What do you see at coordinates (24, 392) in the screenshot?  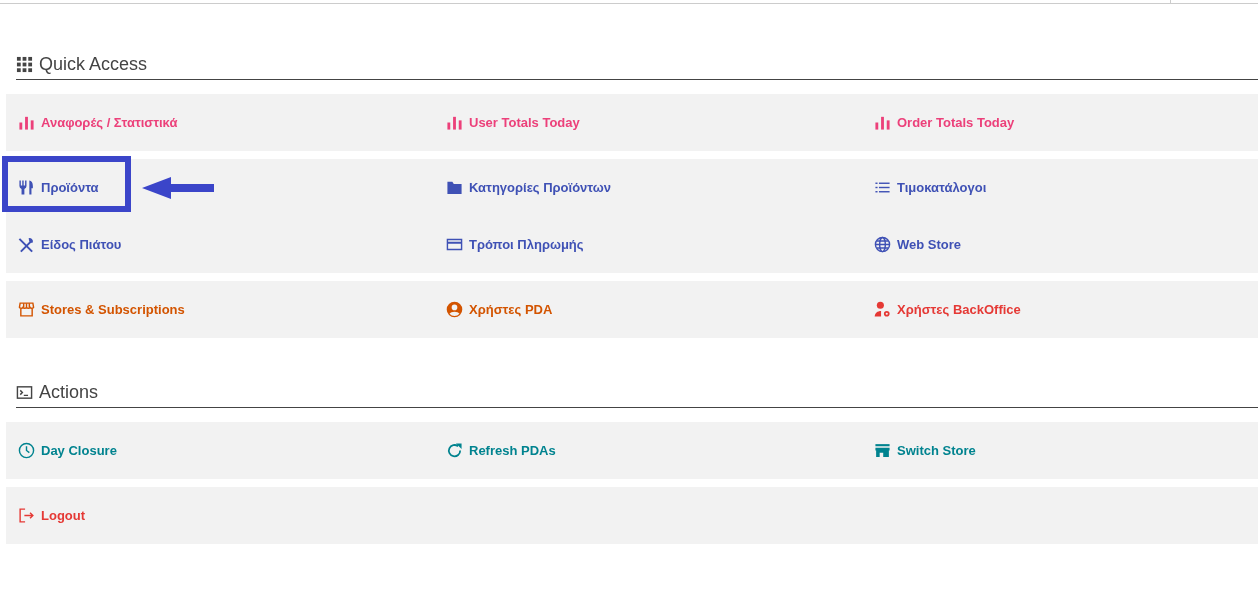 I see `terminal-icon` at bounding box center [24, 392].